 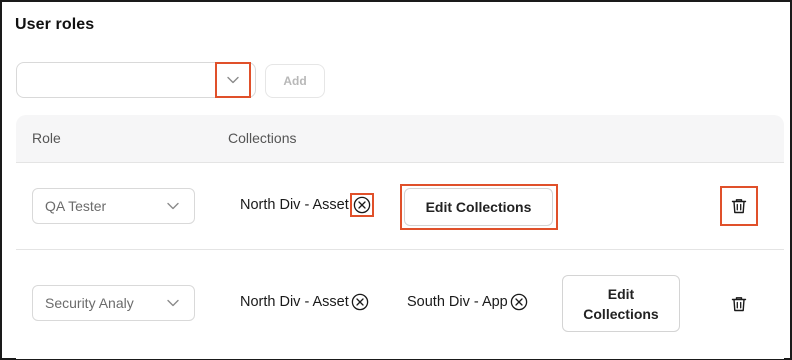 What do you see at coordinates (136, 80) in the screenshot?
I see `role-picker-input` at bounding box center [136, 80].